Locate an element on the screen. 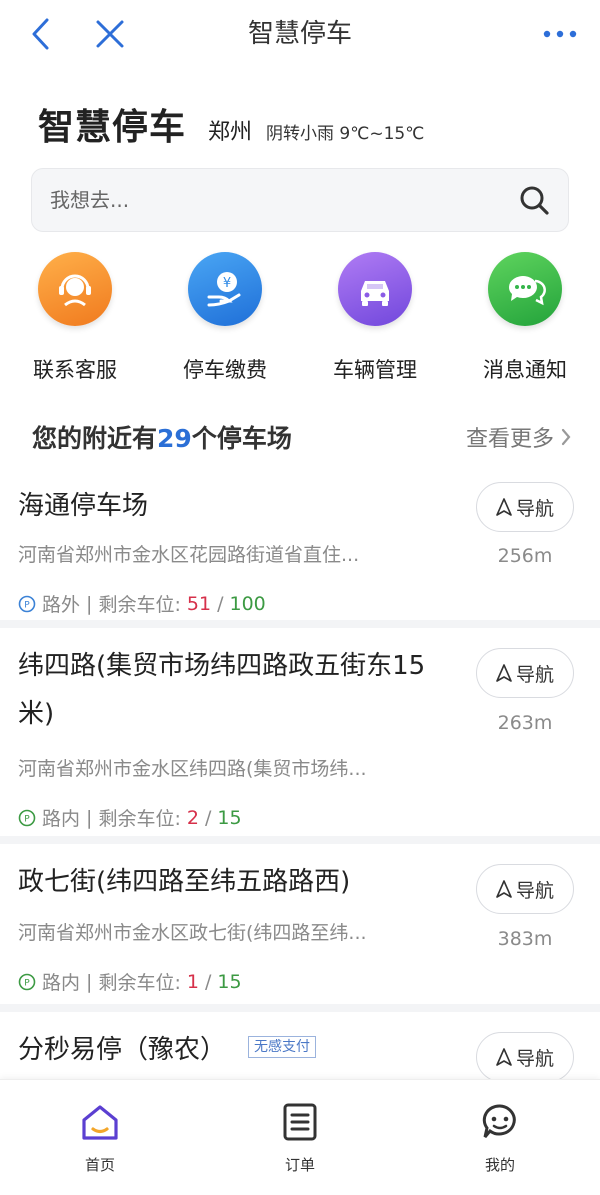  close-icon is located at coordinates (110, 34).